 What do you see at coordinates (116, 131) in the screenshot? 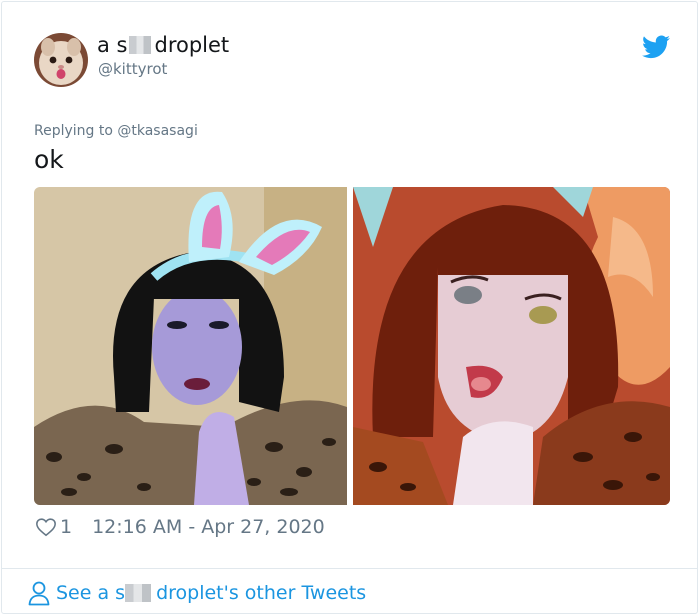
I see `replying-to: Replying to @tkasasagi` at bounding box center [116, 131].